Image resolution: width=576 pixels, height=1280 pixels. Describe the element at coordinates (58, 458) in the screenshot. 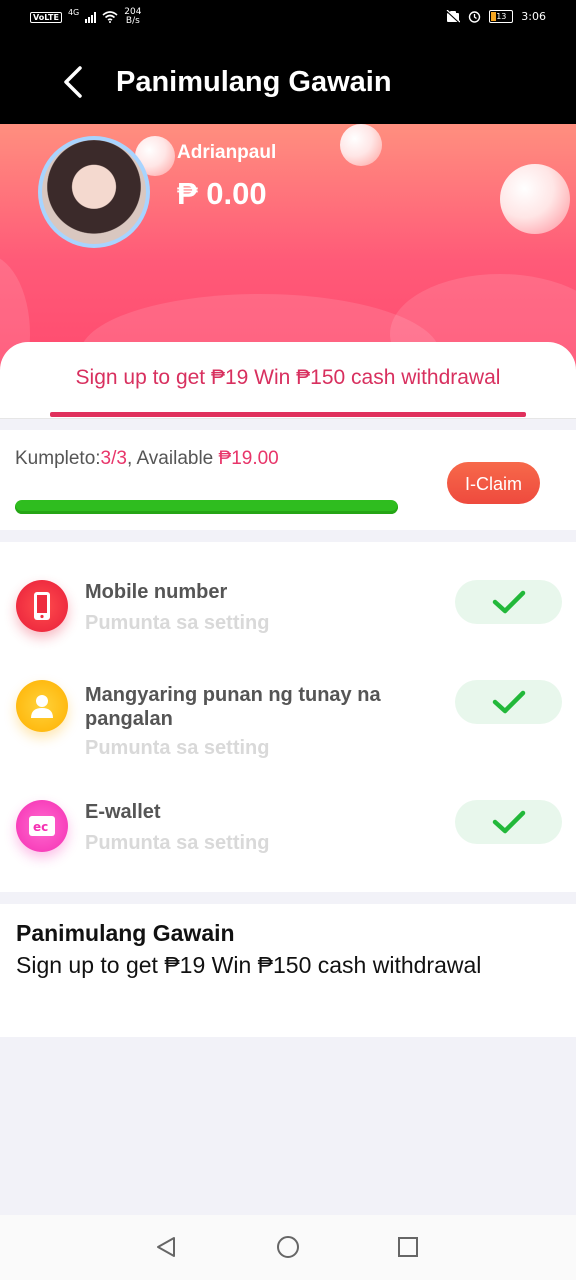

I see `progress-prefix: Kumpleto:` at that location.